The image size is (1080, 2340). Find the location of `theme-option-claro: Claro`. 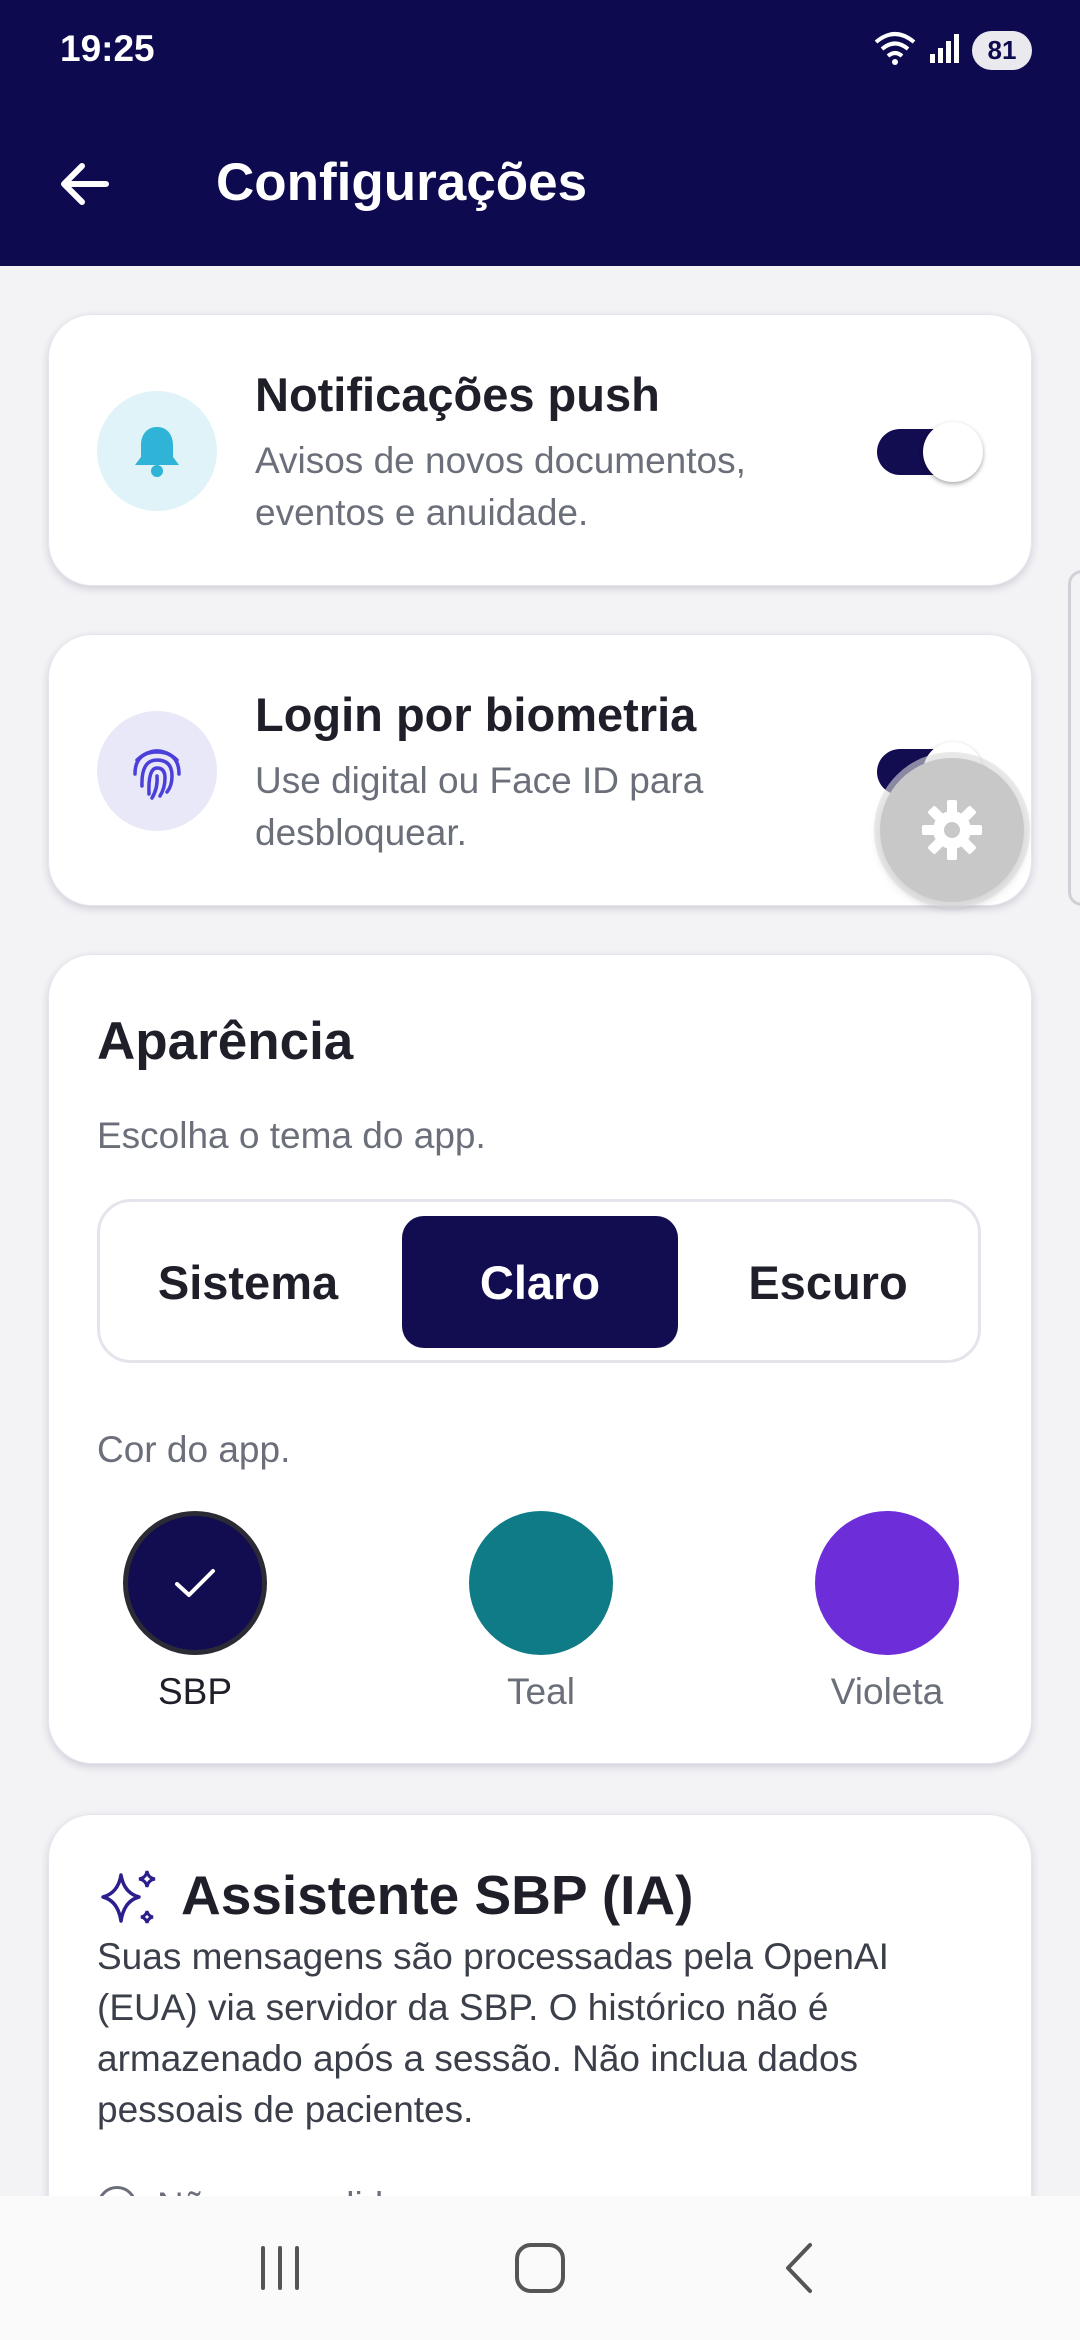

theme-option-claro: Claro is located at coordinates (540, 1282).